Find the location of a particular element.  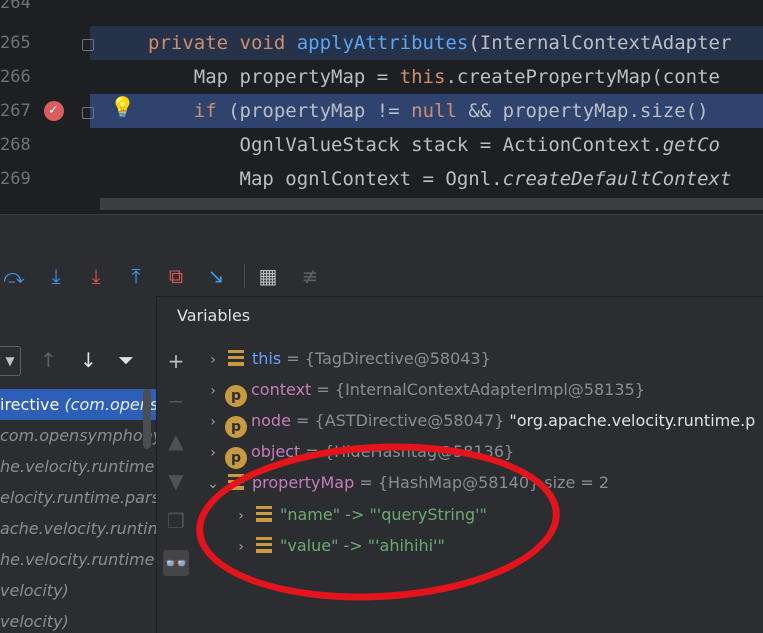

variable-name: node is located at coordinates (271, 420).